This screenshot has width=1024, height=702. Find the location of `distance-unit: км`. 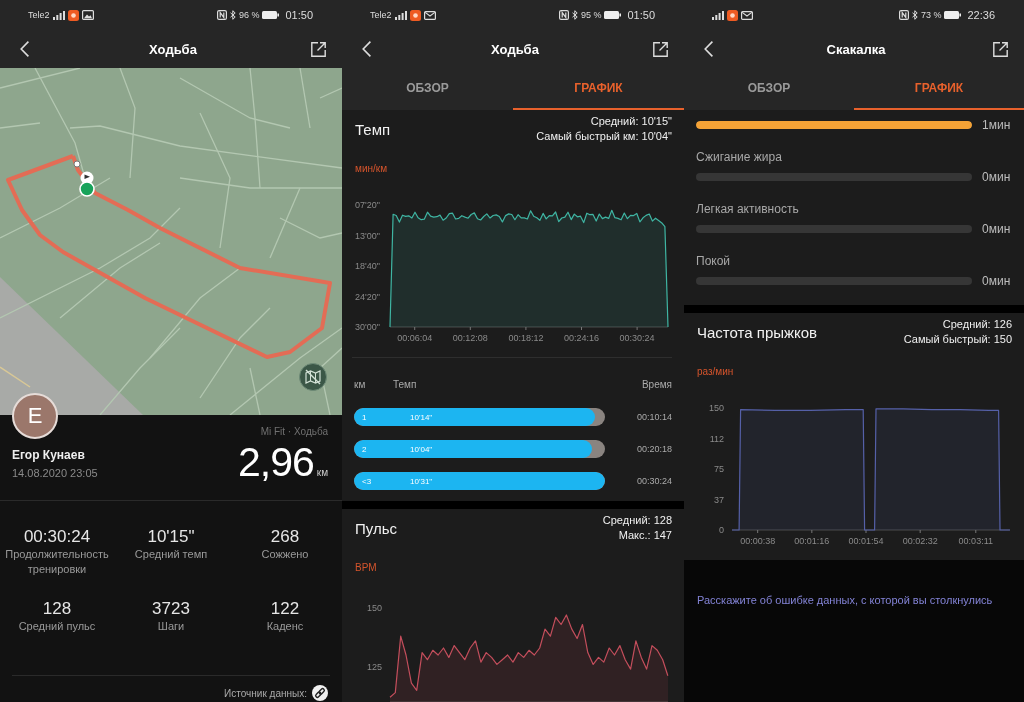

distance-unit: км is located at coordinates (322, 472).